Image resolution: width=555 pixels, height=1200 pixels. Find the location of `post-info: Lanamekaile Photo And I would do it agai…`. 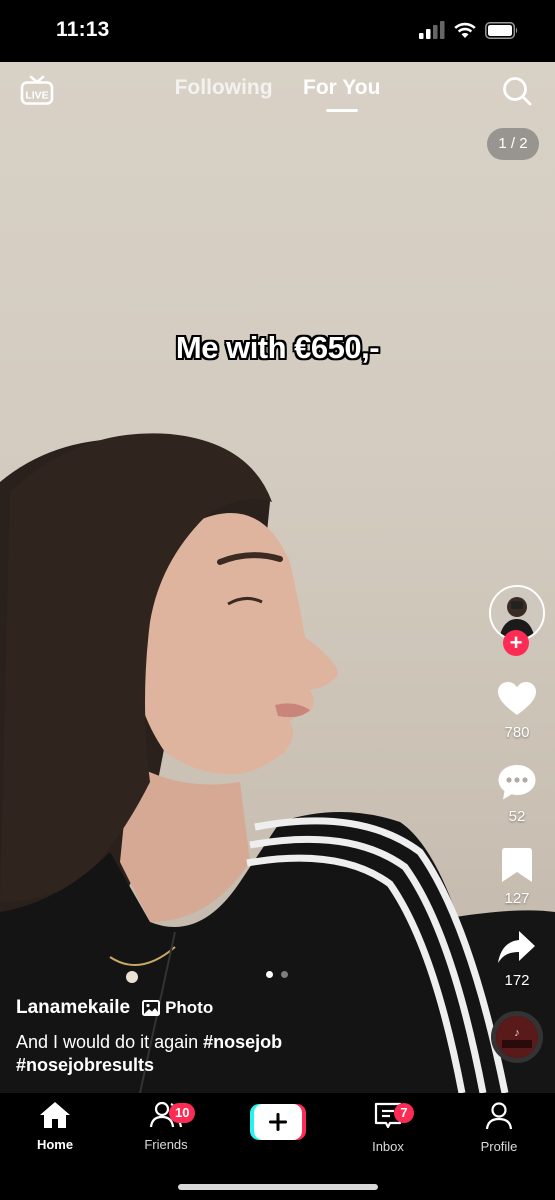

post-info: Lanamekaile Photo And I would do it agai… is located at coordinates (246, 1037).